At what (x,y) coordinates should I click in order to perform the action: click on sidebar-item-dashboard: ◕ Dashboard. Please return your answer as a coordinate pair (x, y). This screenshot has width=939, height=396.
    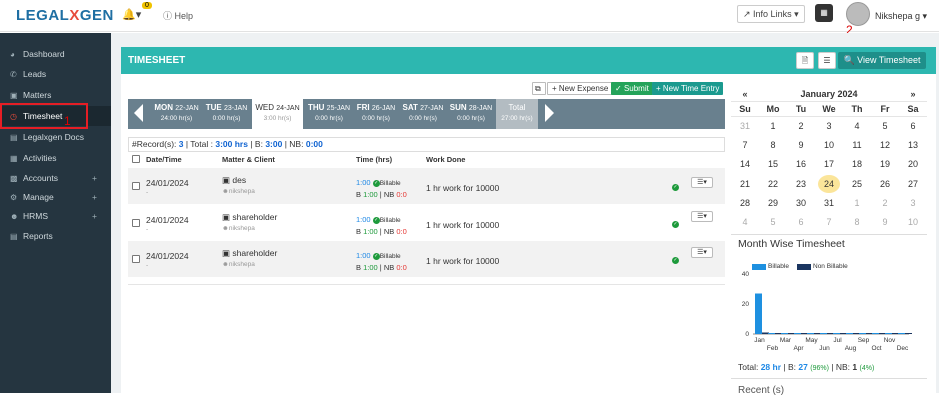
    Looking at the image, I should click on (55, 54).